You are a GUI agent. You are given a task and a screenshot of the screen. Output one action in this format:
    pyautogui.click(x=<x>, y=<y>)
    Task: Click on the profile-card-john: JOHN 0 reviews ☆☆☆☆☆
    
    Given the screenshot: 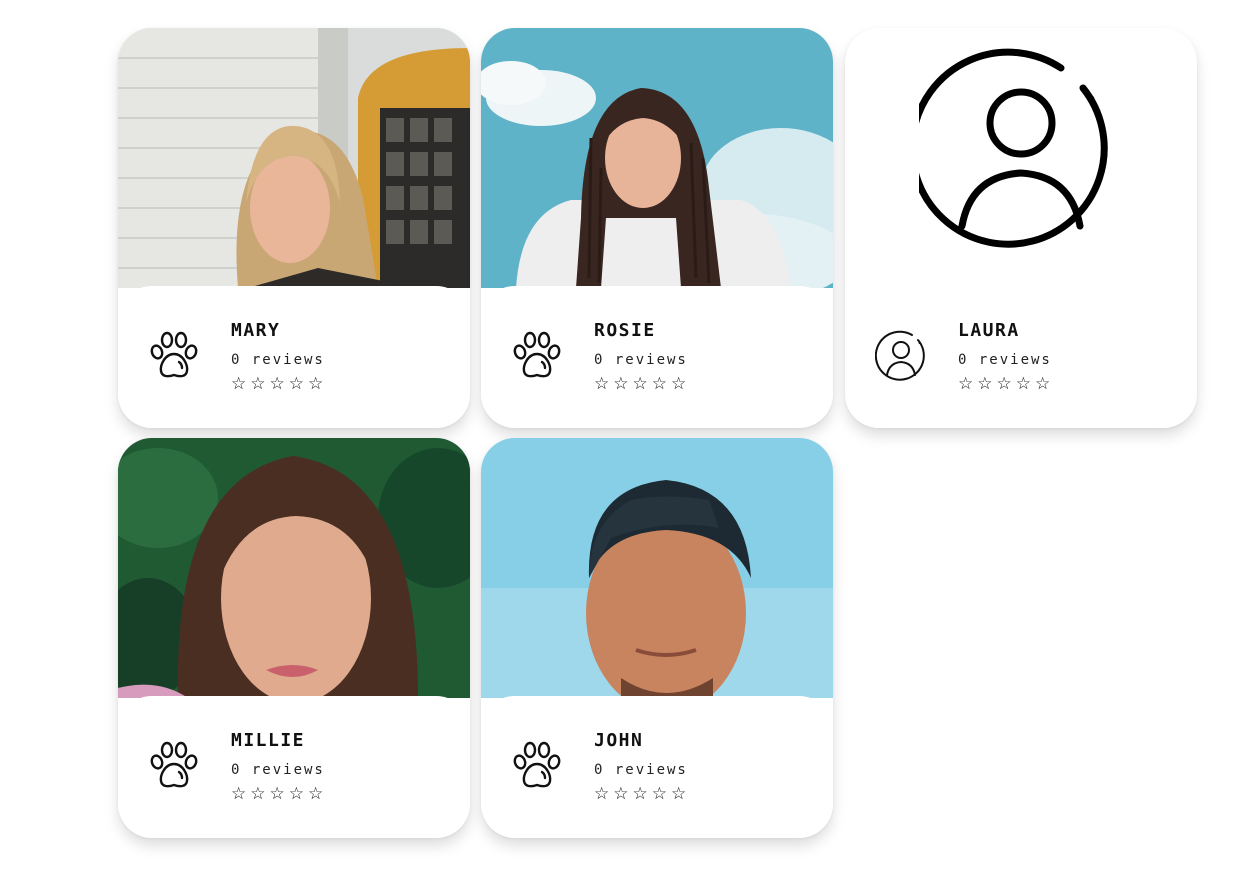 What is the action you would take?
    pyautogui.click(x=657, y=638)
    